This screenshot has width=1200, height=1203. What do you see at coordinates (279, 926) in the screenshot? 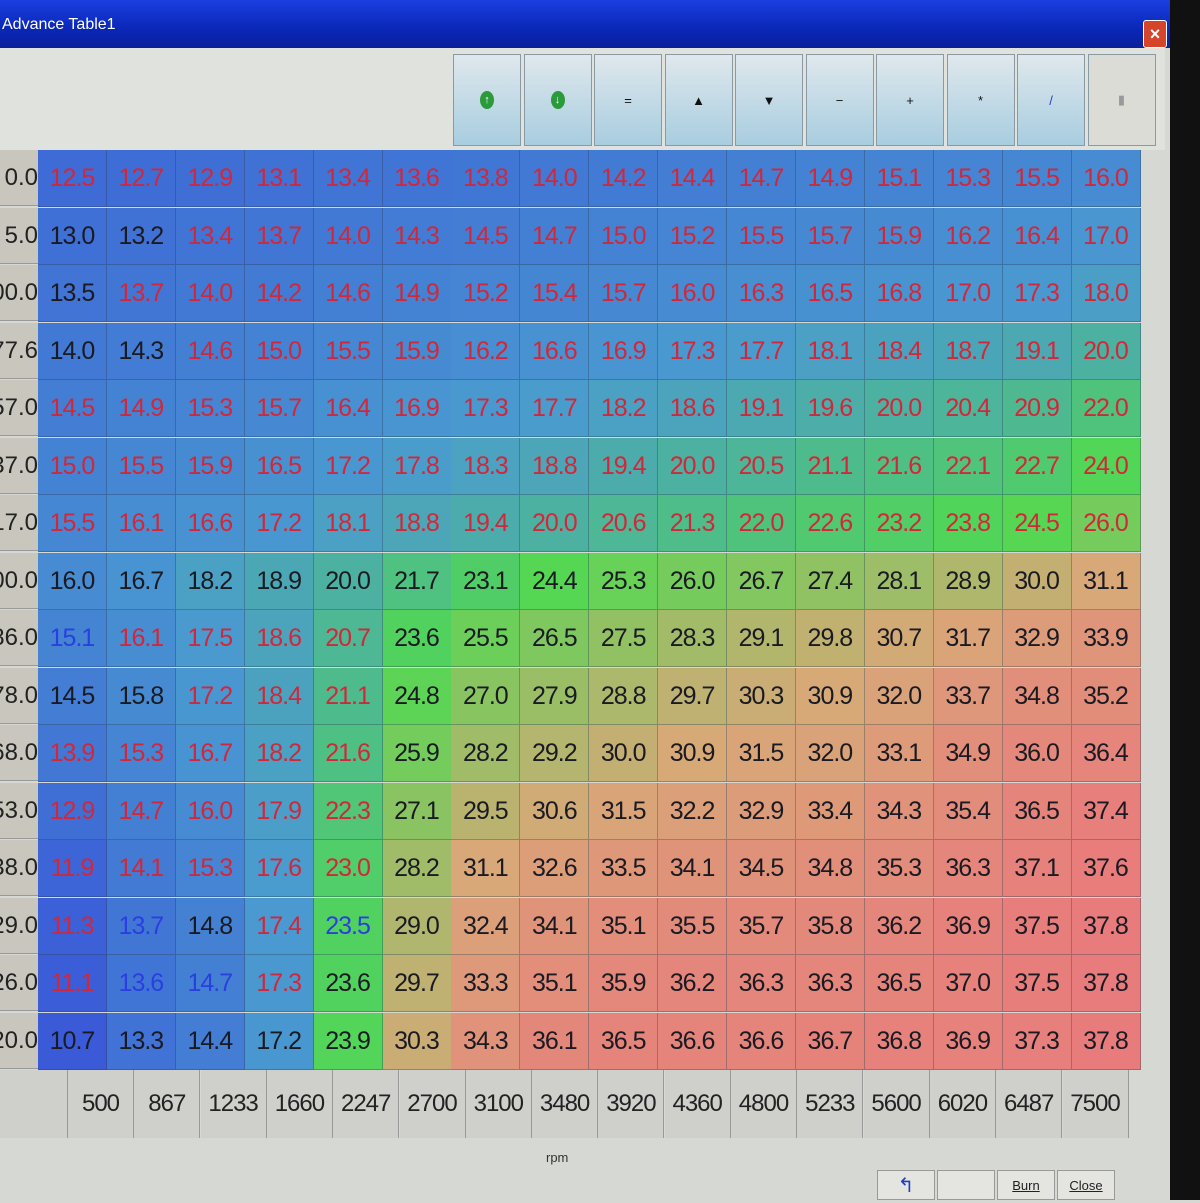
I see `table-cell: 17.4` at bounding box center [279, 926].